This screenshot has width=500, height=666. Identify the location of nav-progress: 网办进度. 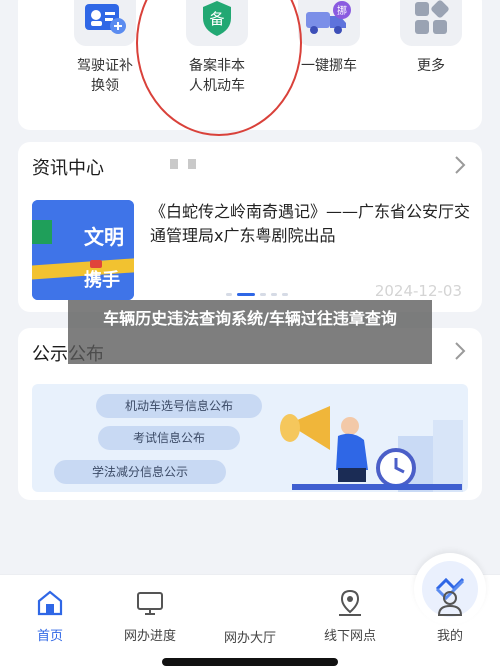
(150, 609).